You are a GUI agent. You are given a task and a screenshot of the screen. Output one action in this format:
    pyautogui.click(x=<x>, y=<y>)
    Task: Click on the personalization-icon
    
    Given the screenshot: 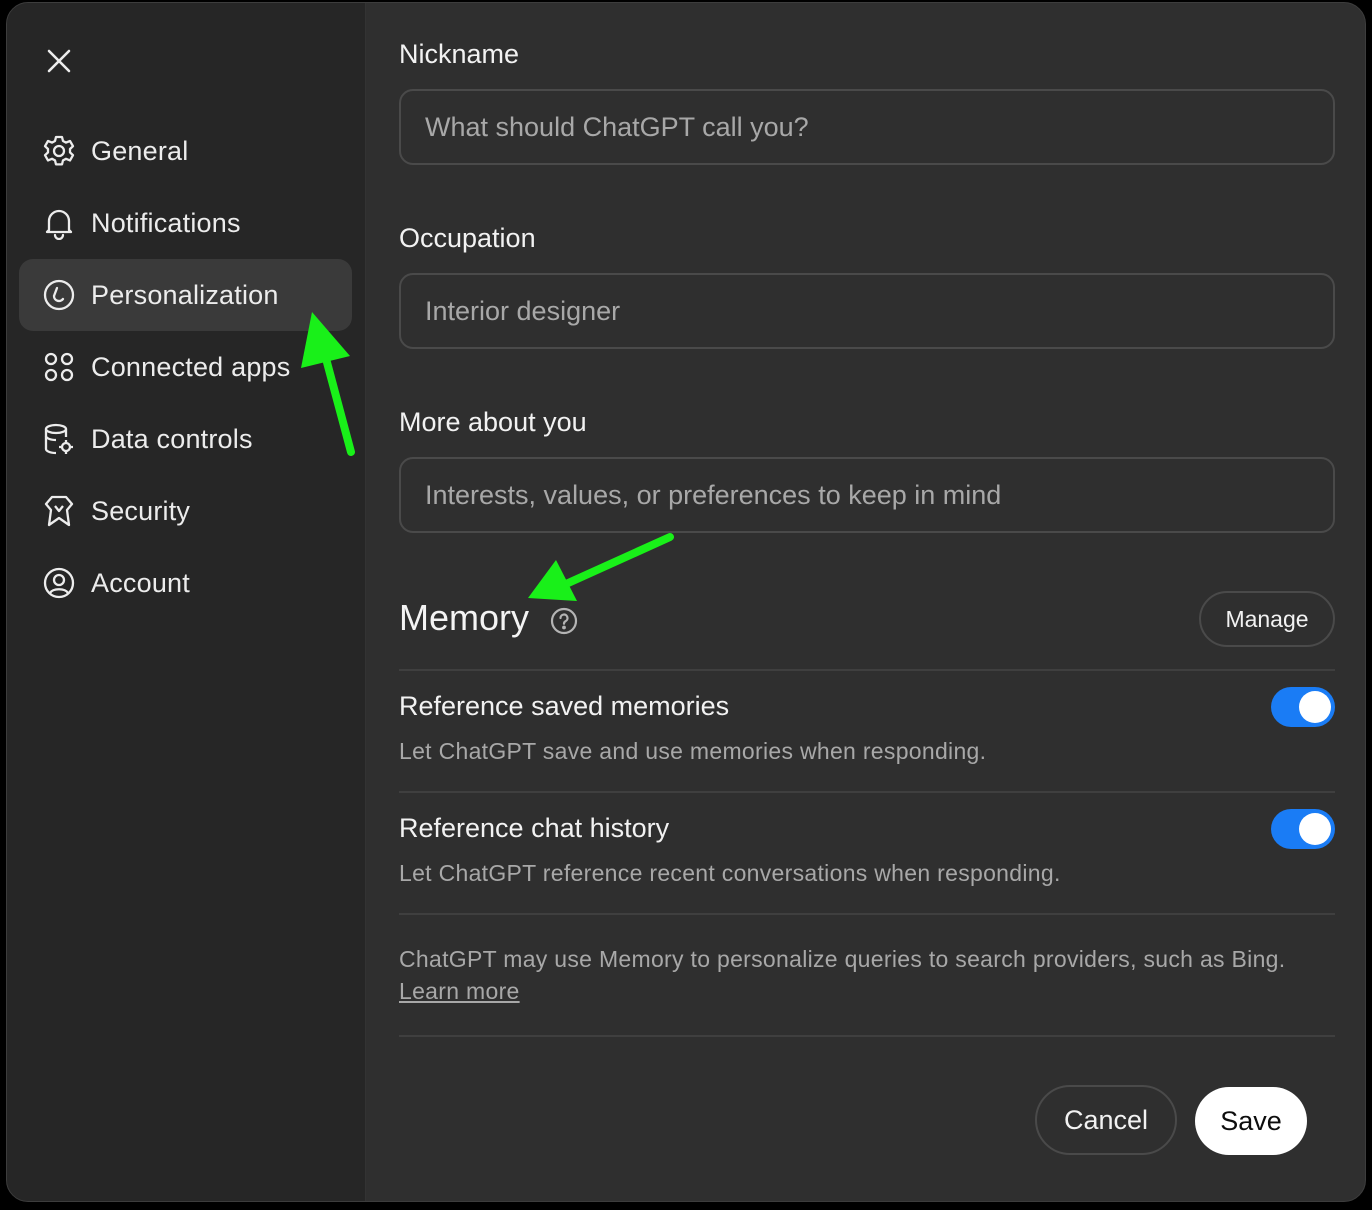 What is the action you would take?
    pyautogui.click(x=59, y=295)
    